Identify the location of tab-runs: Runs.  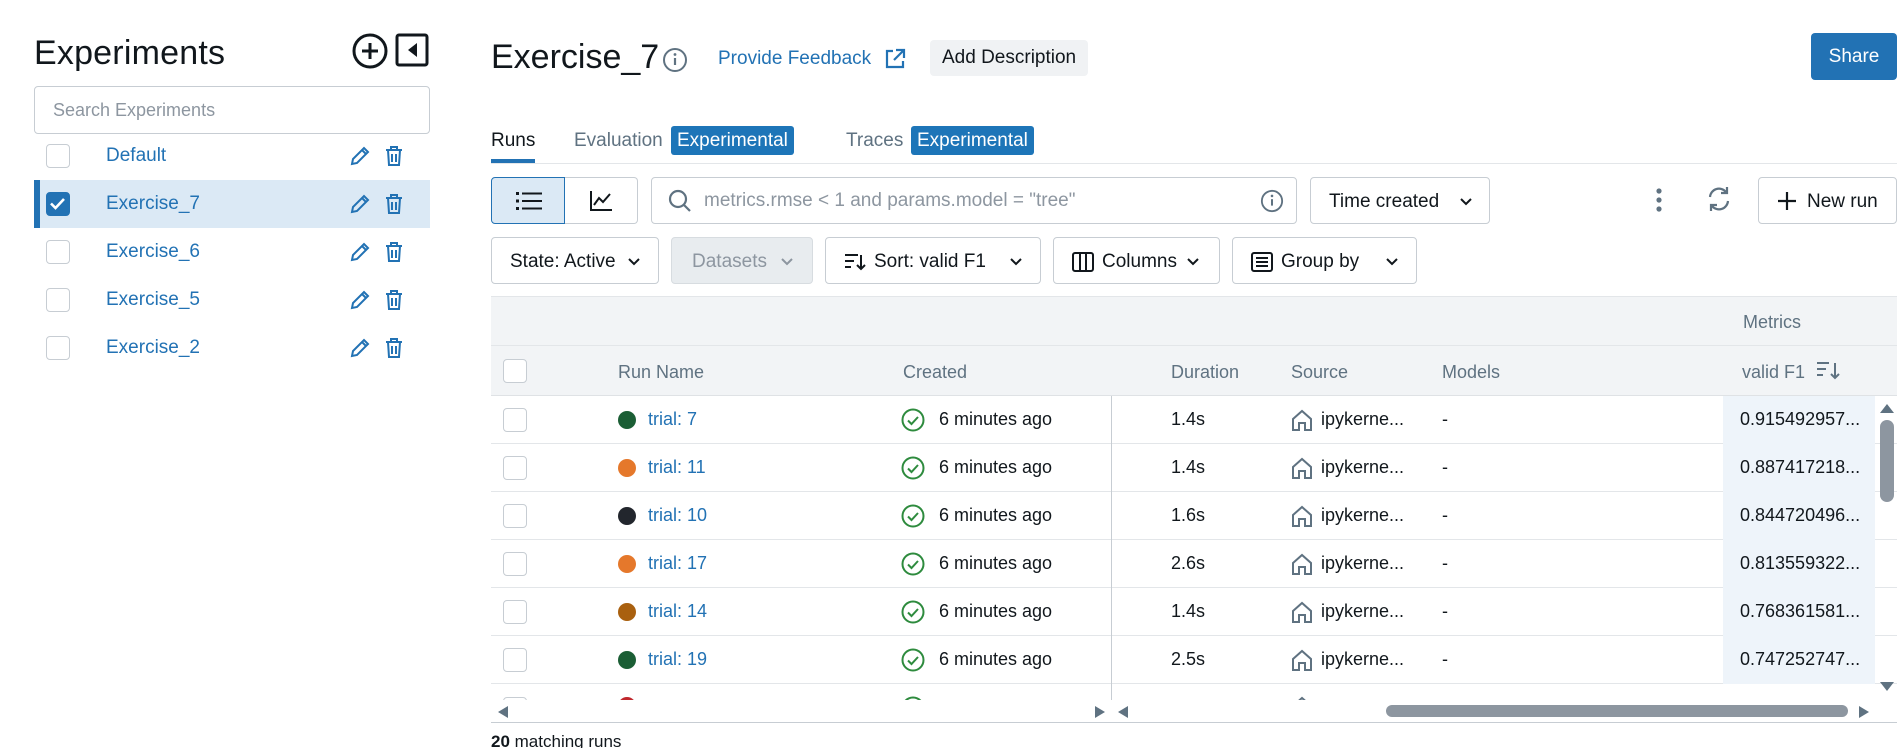
(513, 141).